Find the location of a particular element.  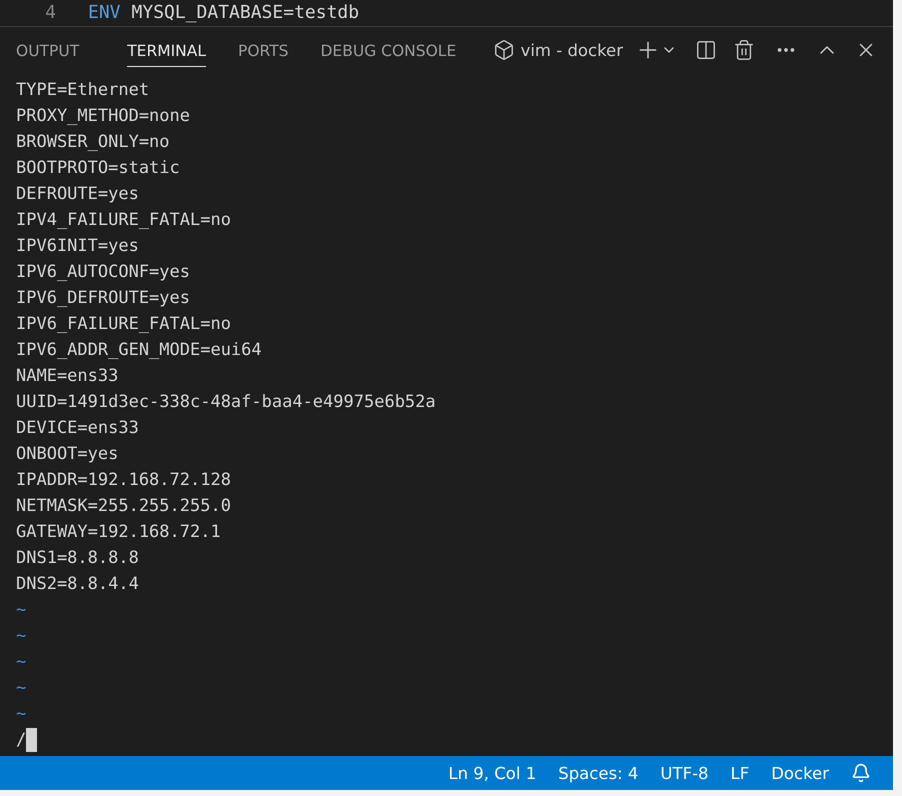

terminal-line: BOOTPROTO=static is located at coordinates (98, 168).